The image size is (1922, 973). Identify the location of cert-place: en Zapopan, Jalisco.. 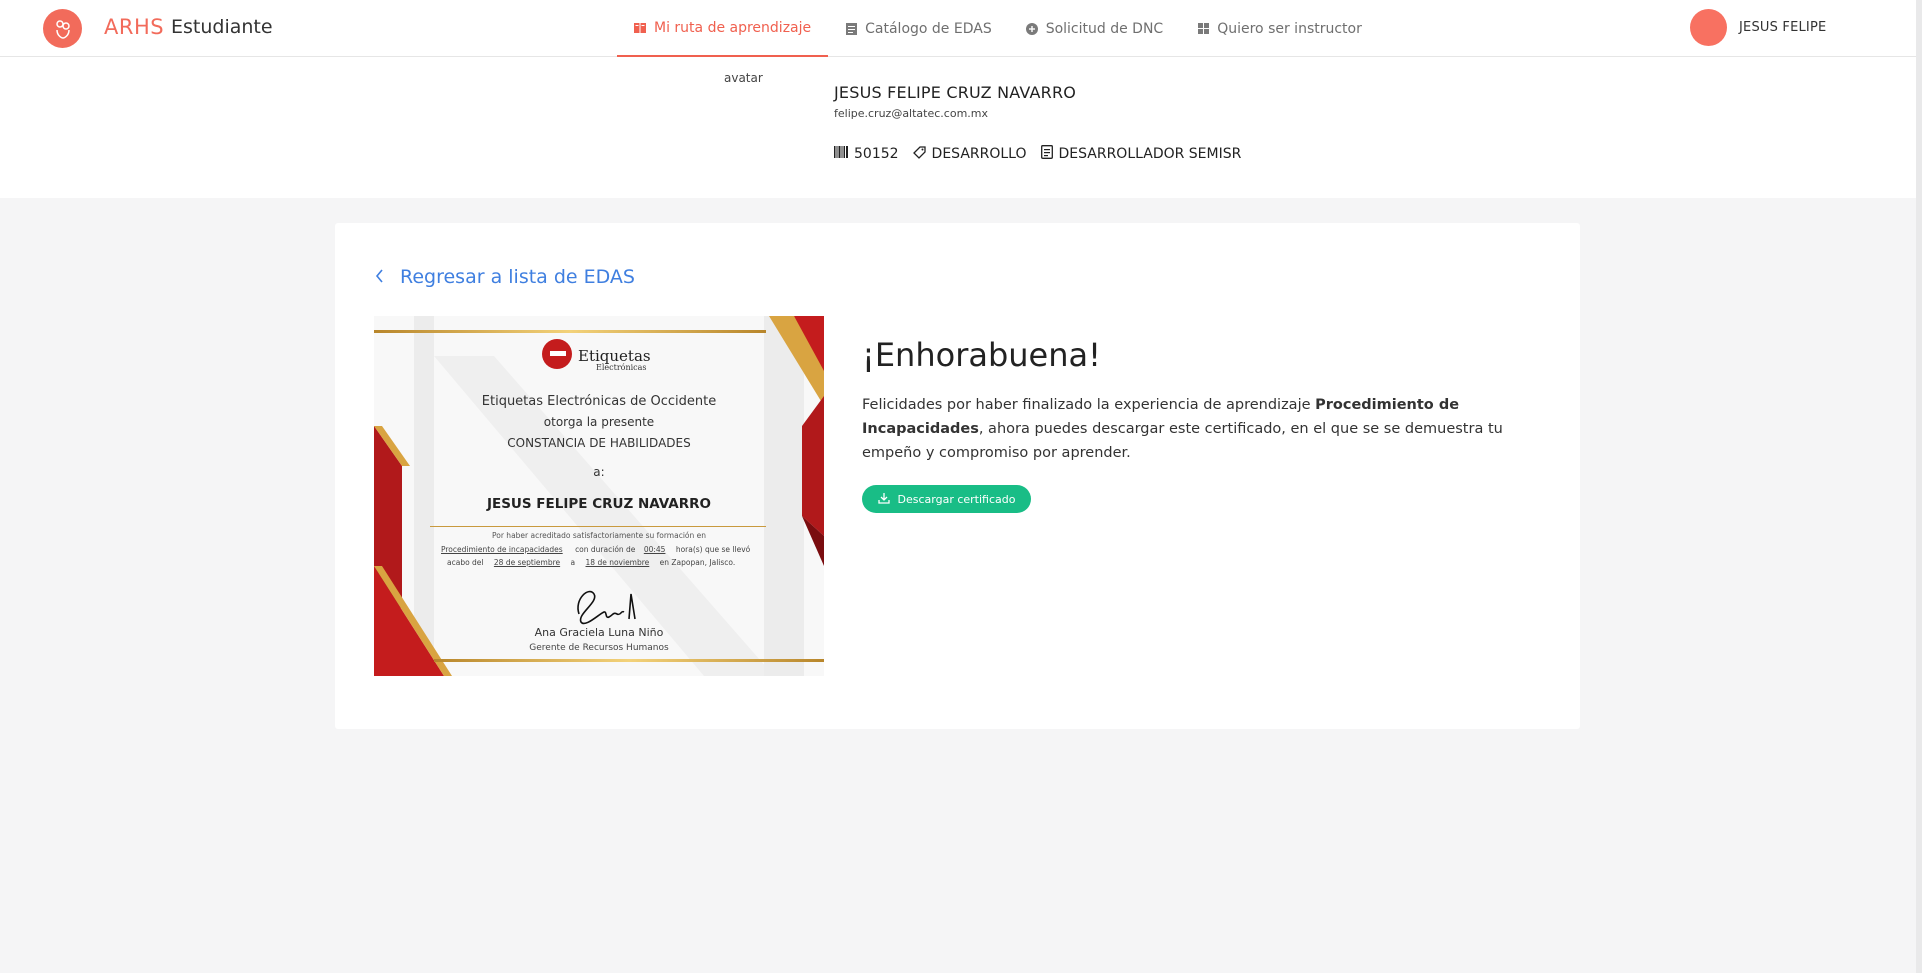
(697, 562).